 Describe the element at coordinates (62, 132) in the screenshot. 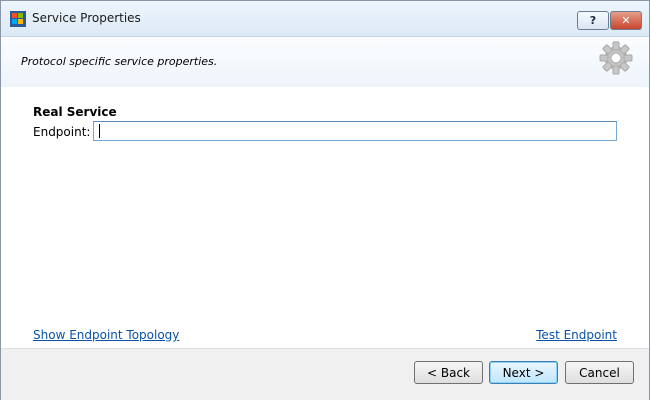

I see `endpoint-label: Endpoint:` at that location.